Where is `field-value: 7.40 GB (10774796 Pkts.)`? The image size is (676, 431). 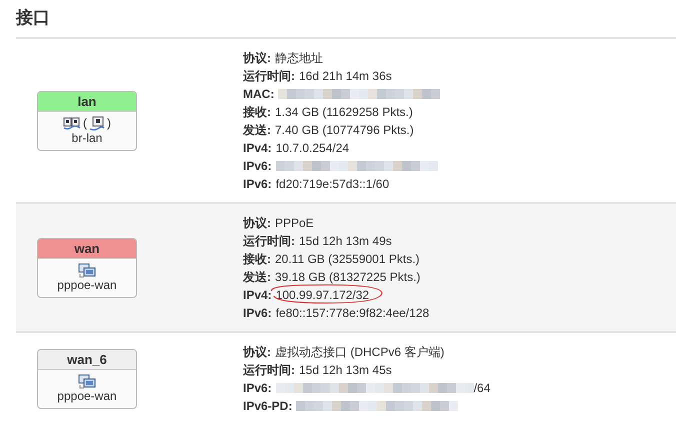 field-value: 7.40 GB (10774796 Pkts.) is located at coordinates (344, 130).